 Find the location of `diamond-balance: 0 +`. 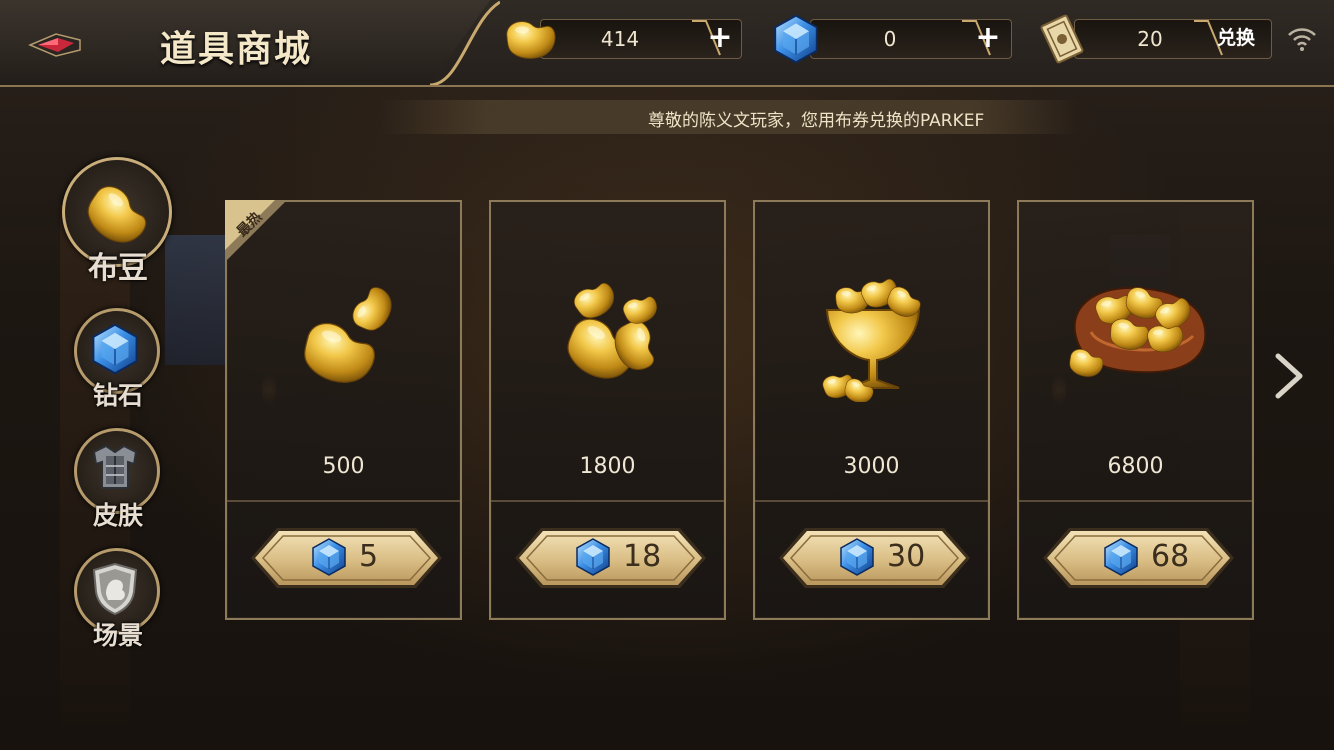

diamond-balance: 0 + is located at coordinates (891, 39).